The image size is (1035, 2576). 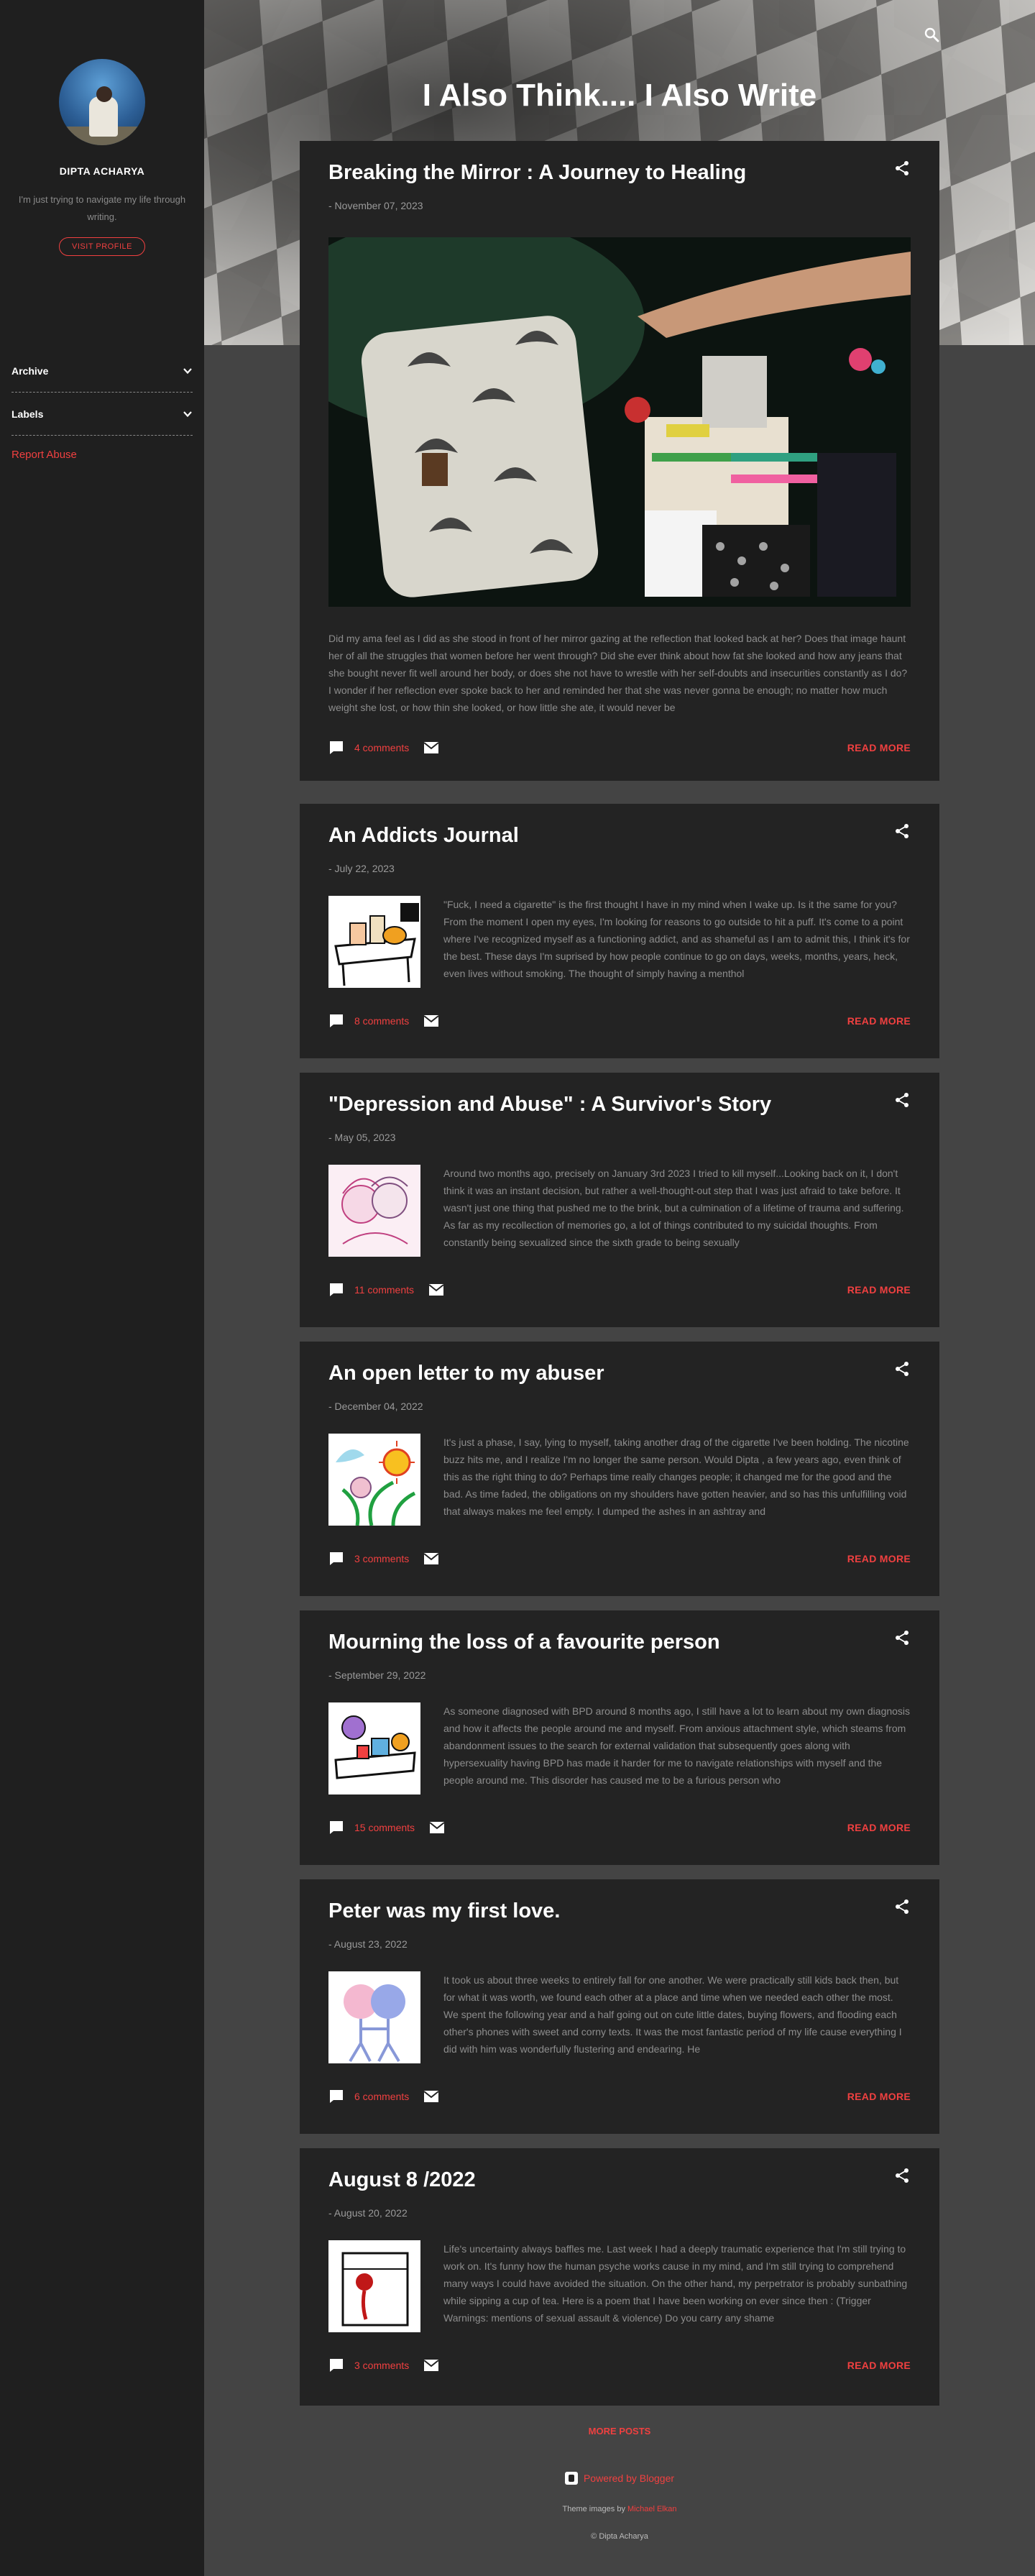 What do you see at coordinates (381, 748) in the screenshot?
I see `comments-link: 4 comments` at bounding box center [381, 748].